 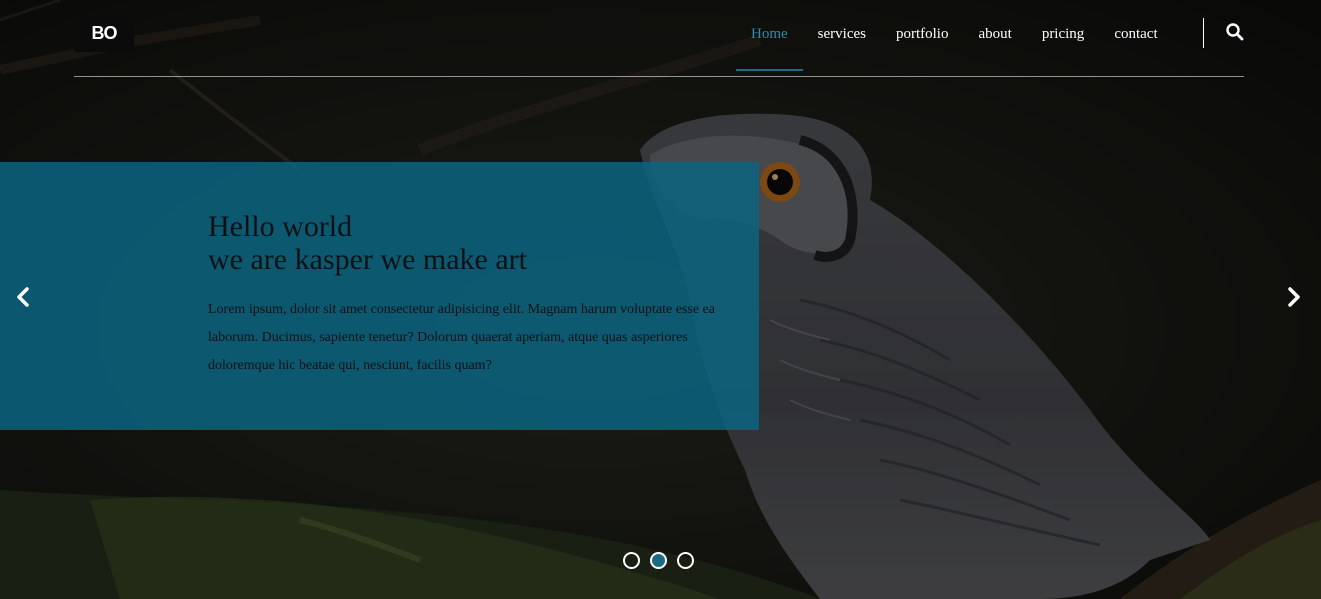 I want to click on hero-title-line-1: Hello world, so click(x=280, y=226).